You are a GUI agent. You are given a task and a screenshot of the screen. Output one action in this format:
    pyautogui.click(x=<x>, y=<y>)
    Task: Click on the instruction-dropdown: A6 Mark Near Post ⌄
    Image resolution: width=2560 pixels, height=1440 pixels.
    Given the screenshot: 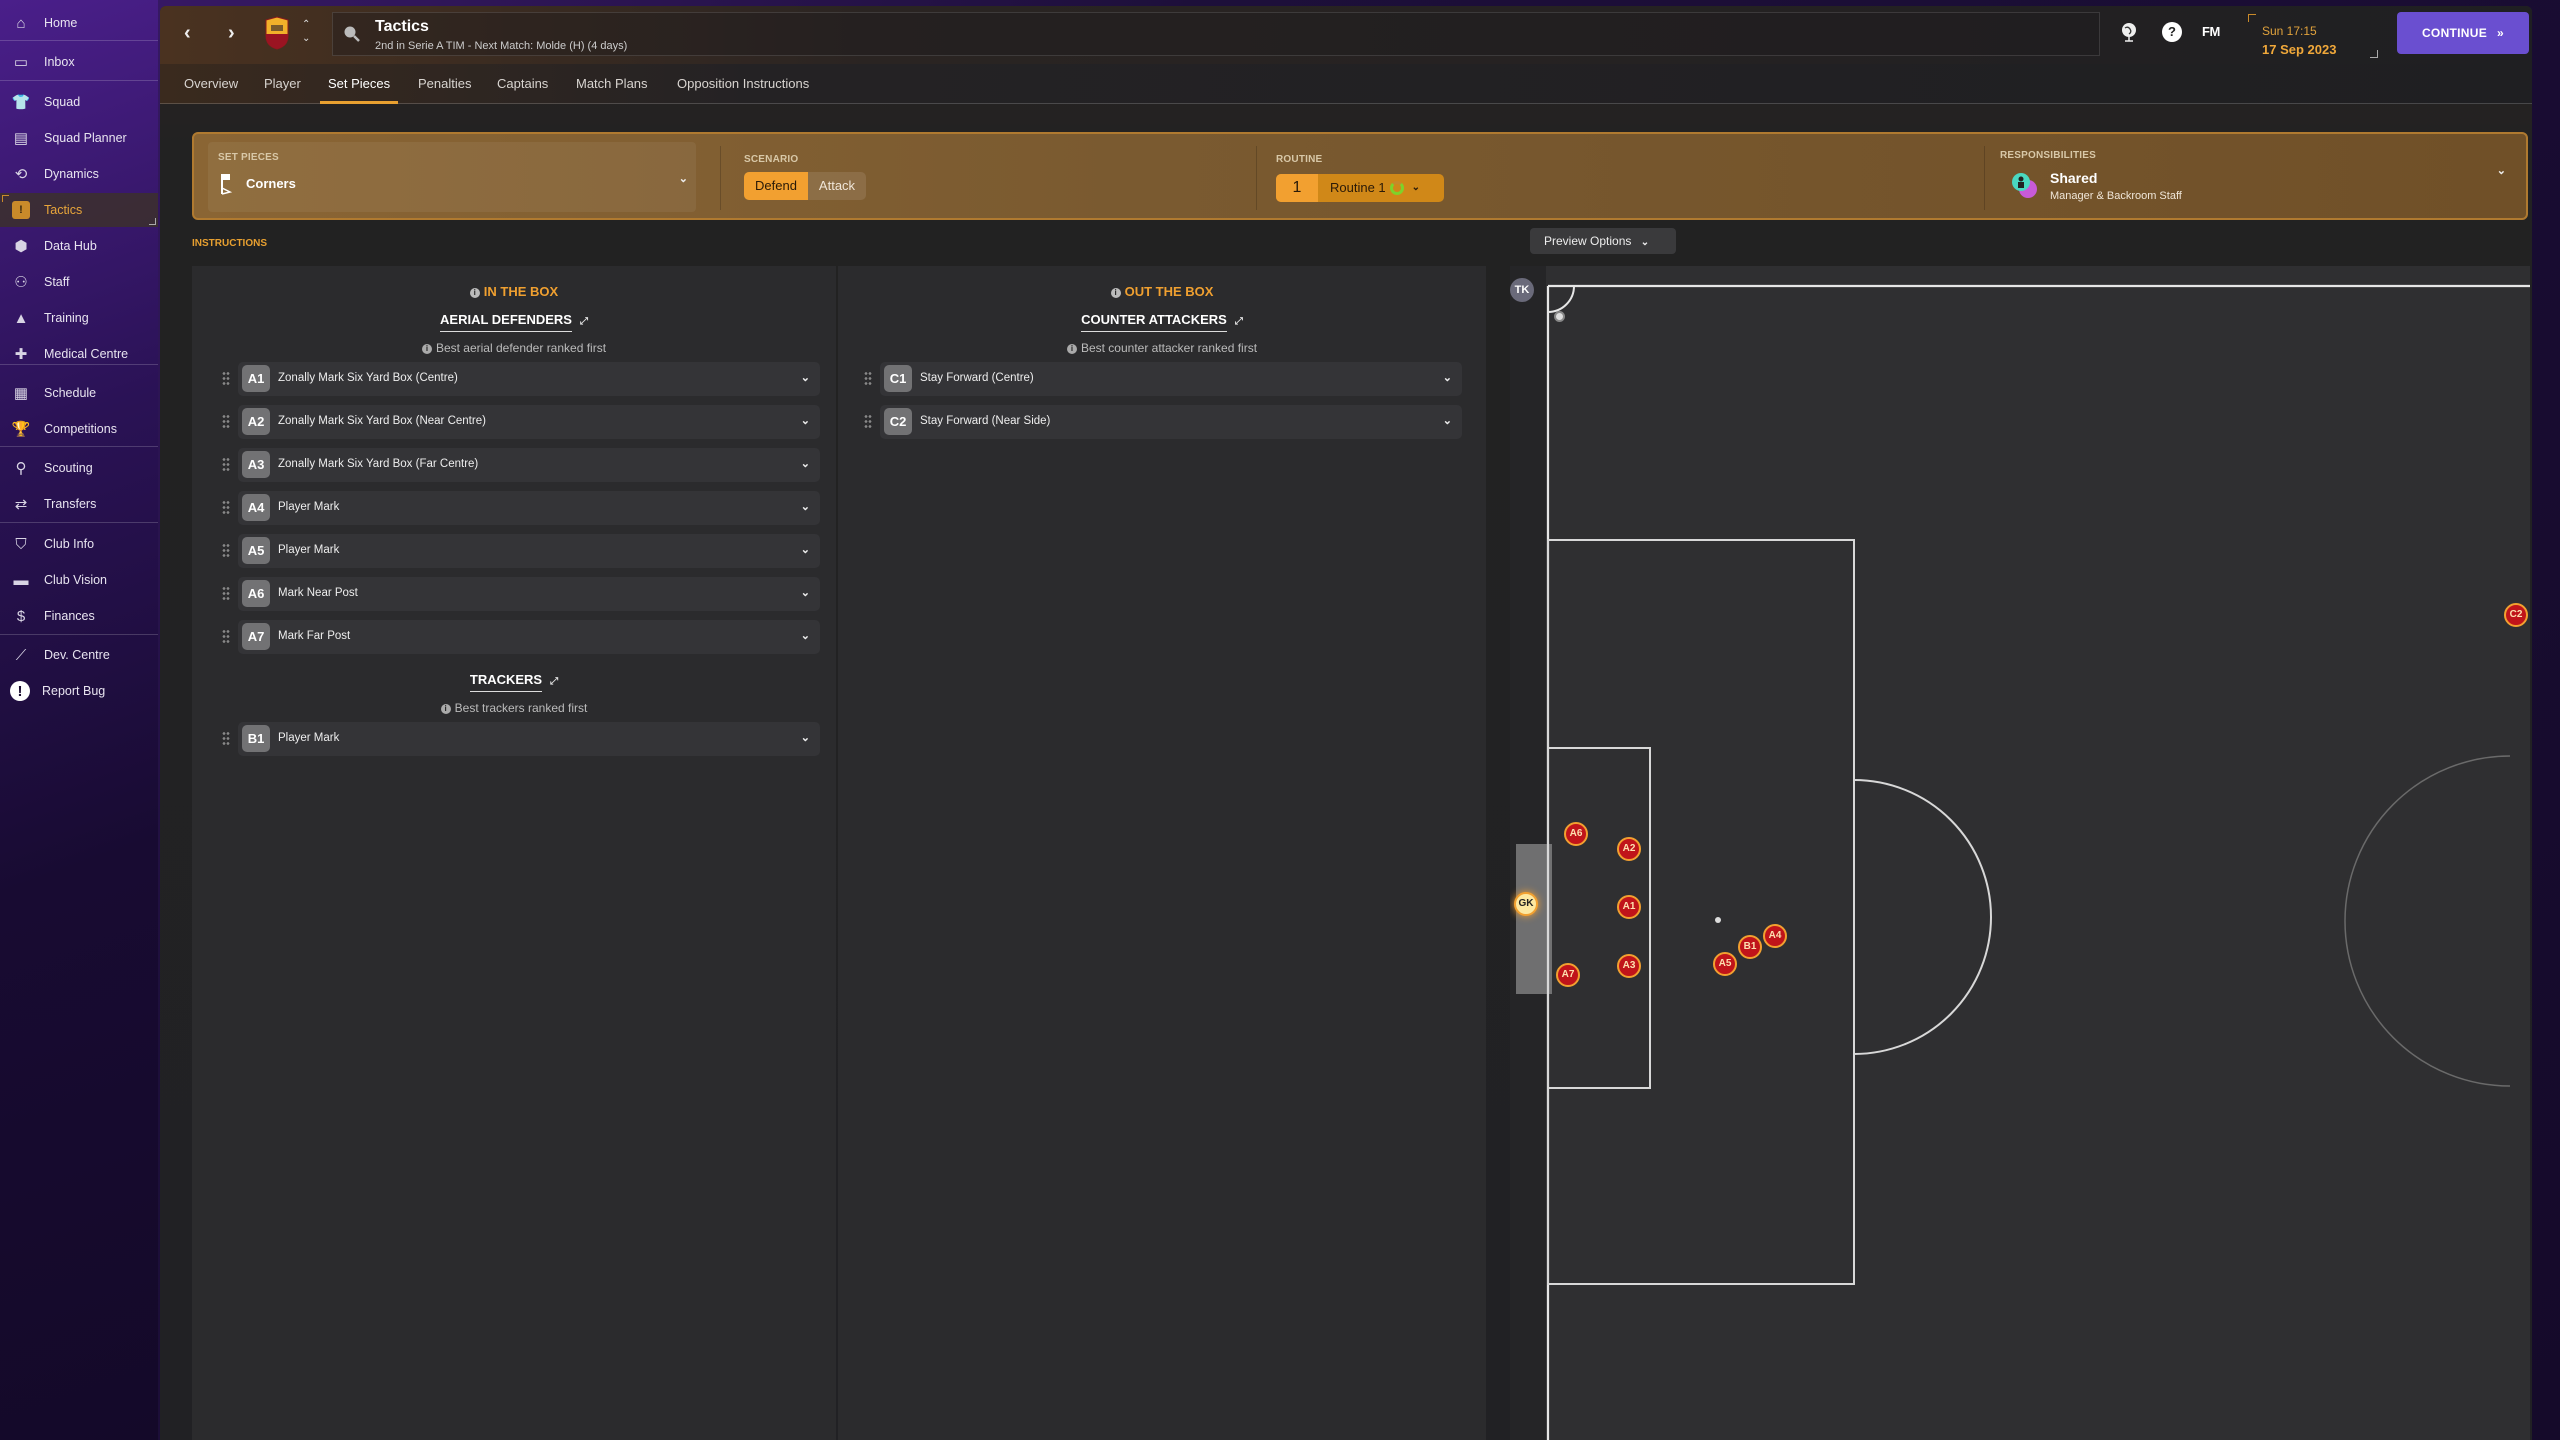 What is the action you would take?
    pyautogui.click(x=529, y=594)
    